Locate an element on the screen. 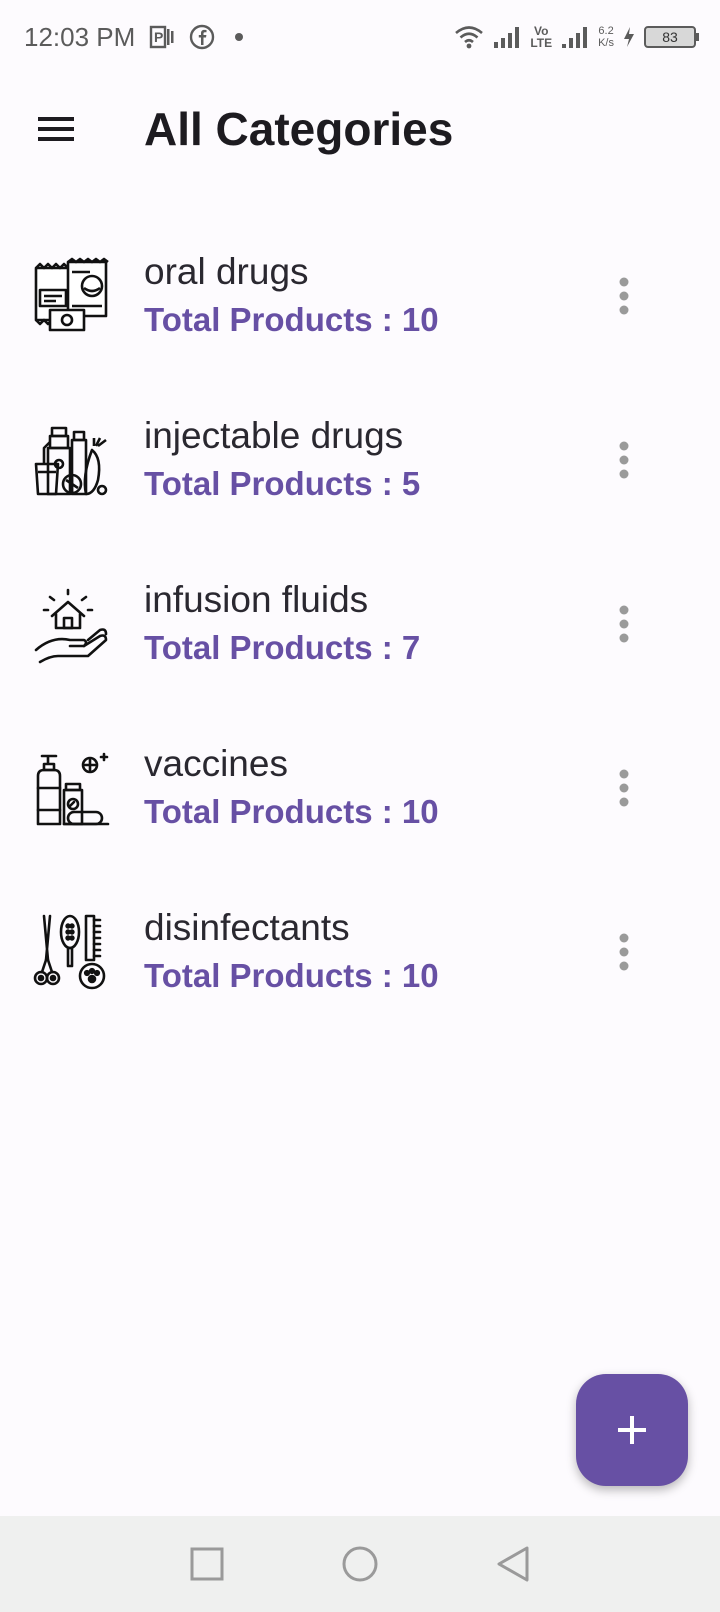  add-icon is located at coordinates (632, 1430).